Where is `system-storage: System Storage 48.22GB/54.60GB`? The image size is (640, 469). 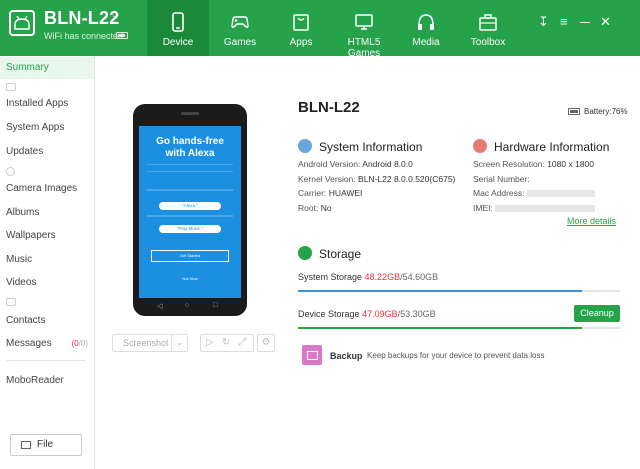
system-storage: System Storage 48.22GB/54.60GB is located at coordinates (368, 277).